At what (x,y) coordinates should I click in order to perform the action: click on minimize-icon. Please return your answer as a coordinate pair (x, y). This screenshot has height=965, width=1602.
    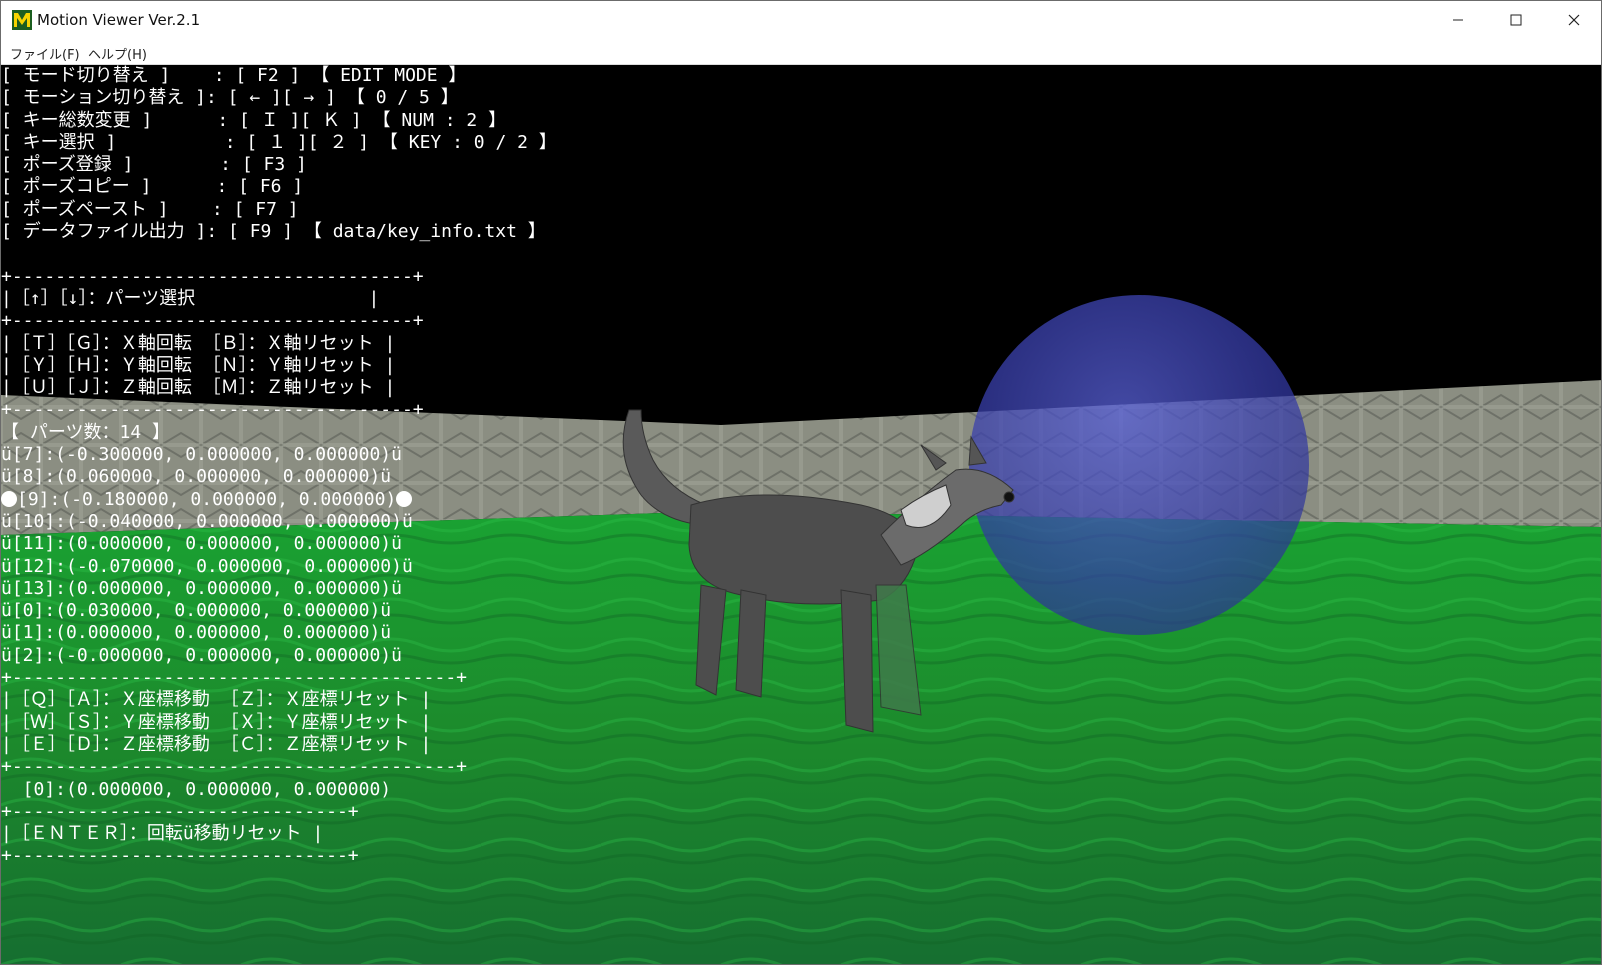
    Looking at the image, I should click on (1458, 20).